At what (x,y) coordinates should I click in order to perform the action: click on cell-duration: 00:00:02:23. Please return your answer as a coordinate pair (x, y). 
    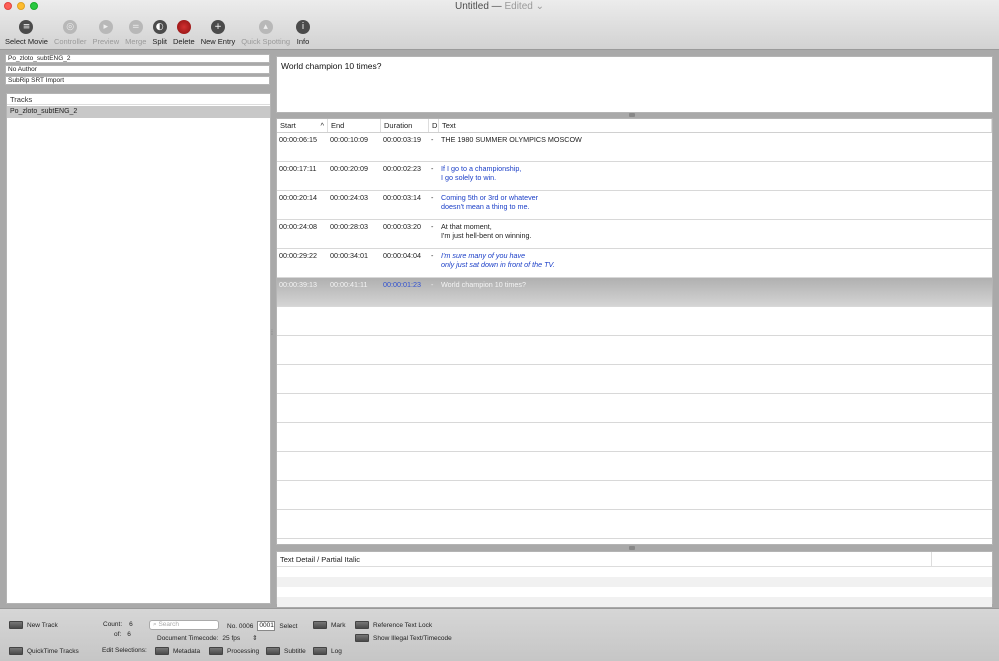
    Looking at the image, I should click on (402, 168).